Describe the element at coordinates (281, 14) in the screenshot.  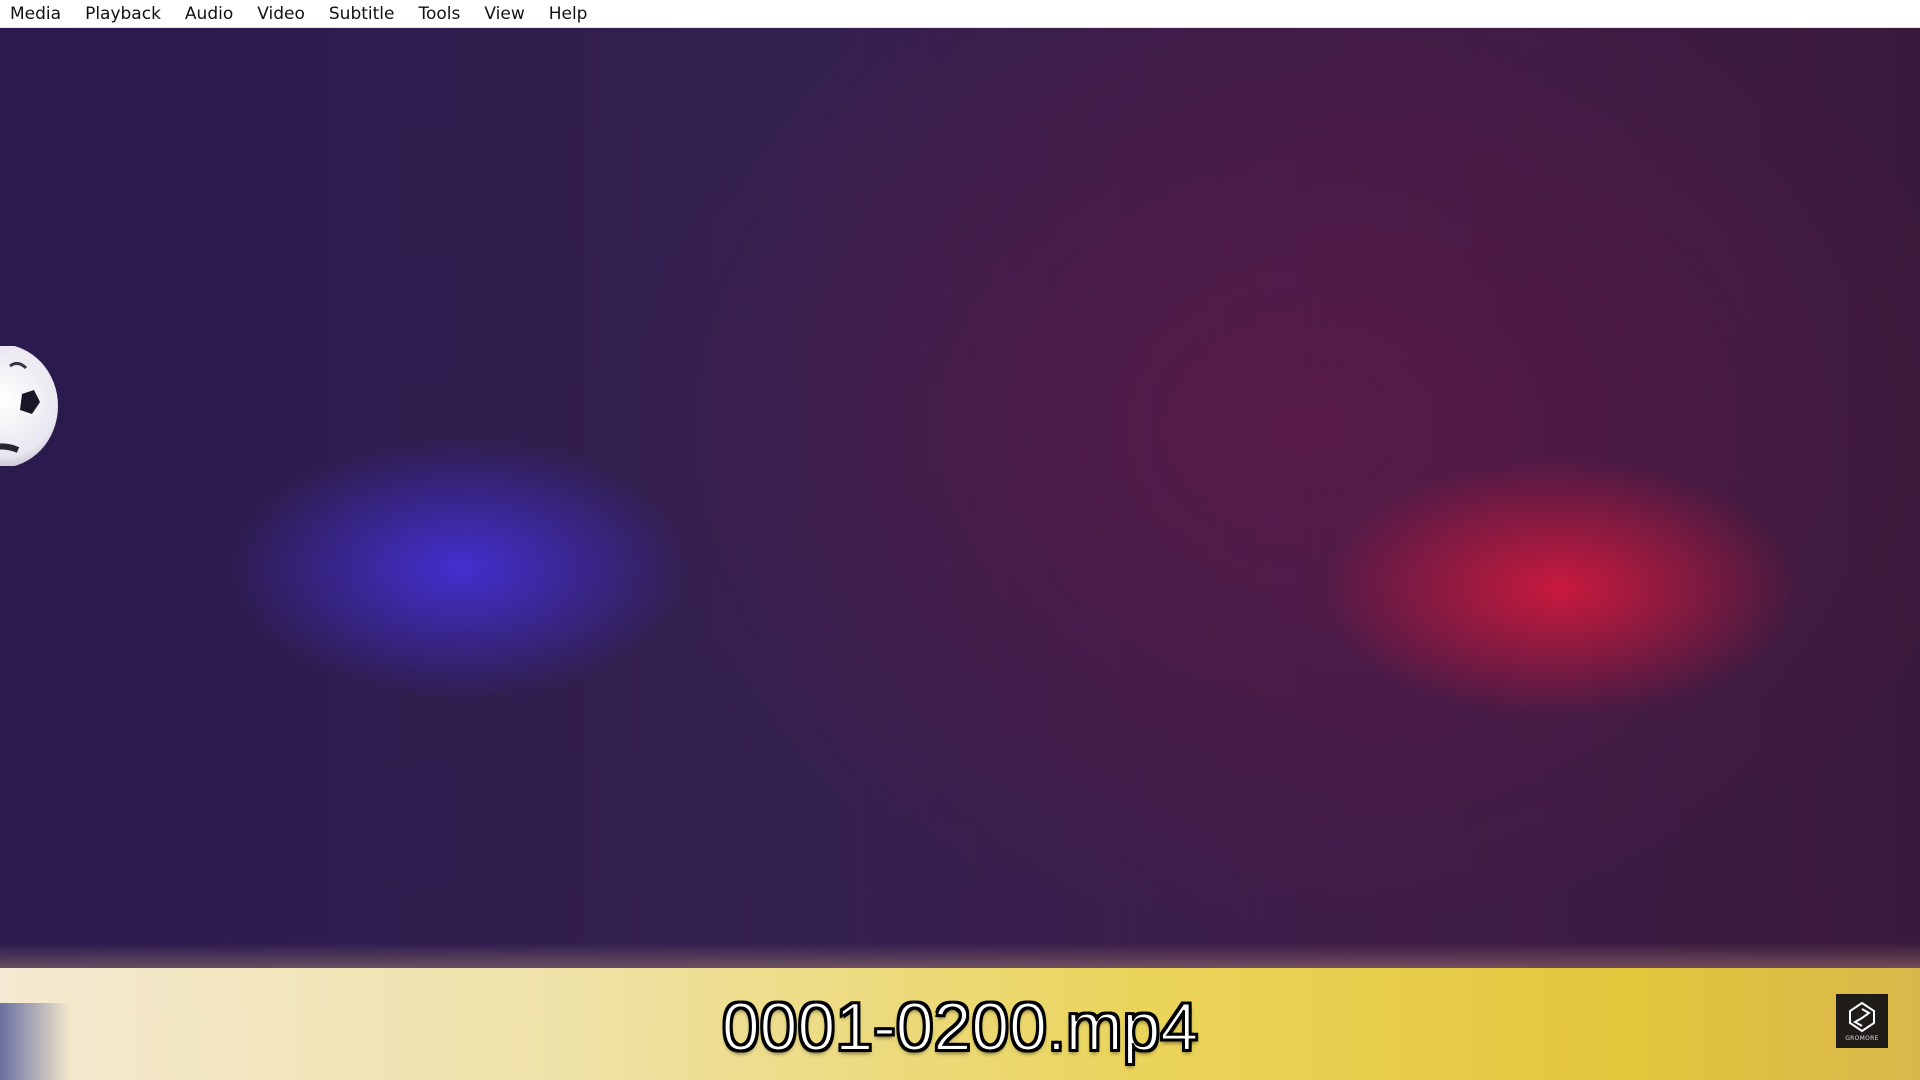
I see `menu-video: Video` at that location.